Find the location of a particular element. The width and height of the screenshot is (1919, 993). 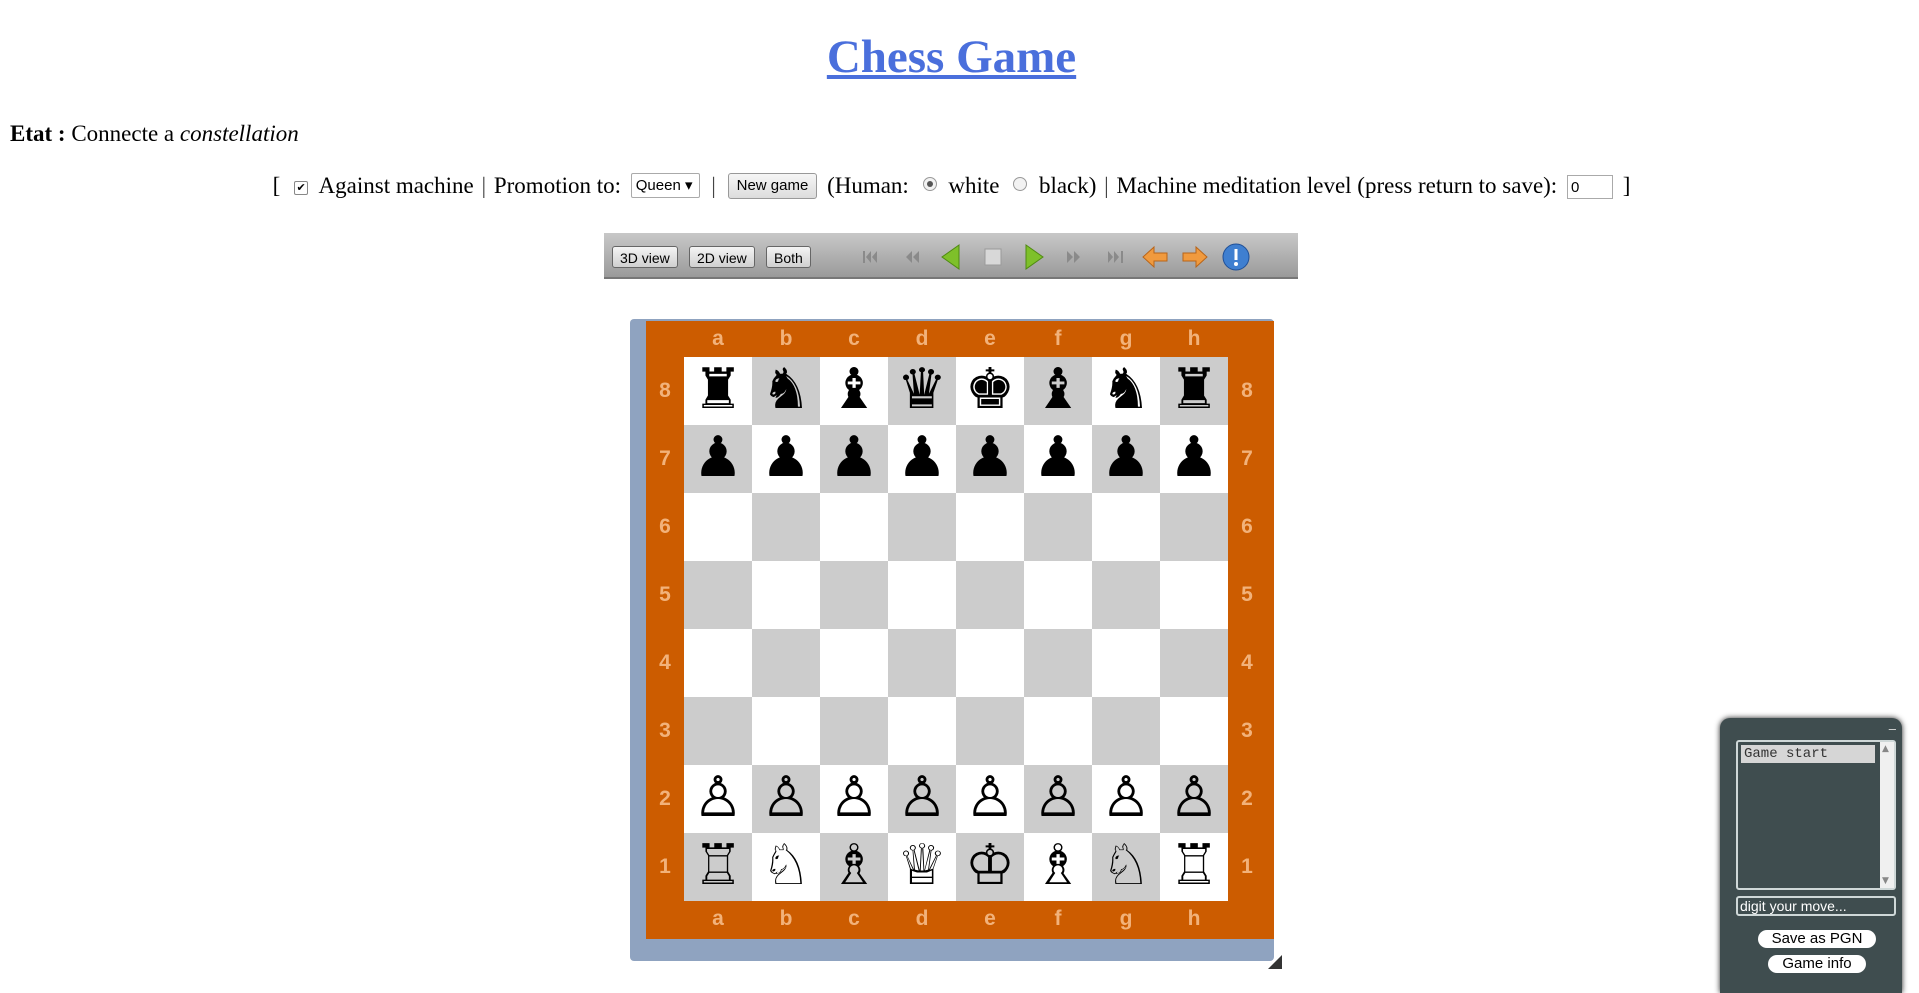

square-c5 is located at coordinates (854, 595).